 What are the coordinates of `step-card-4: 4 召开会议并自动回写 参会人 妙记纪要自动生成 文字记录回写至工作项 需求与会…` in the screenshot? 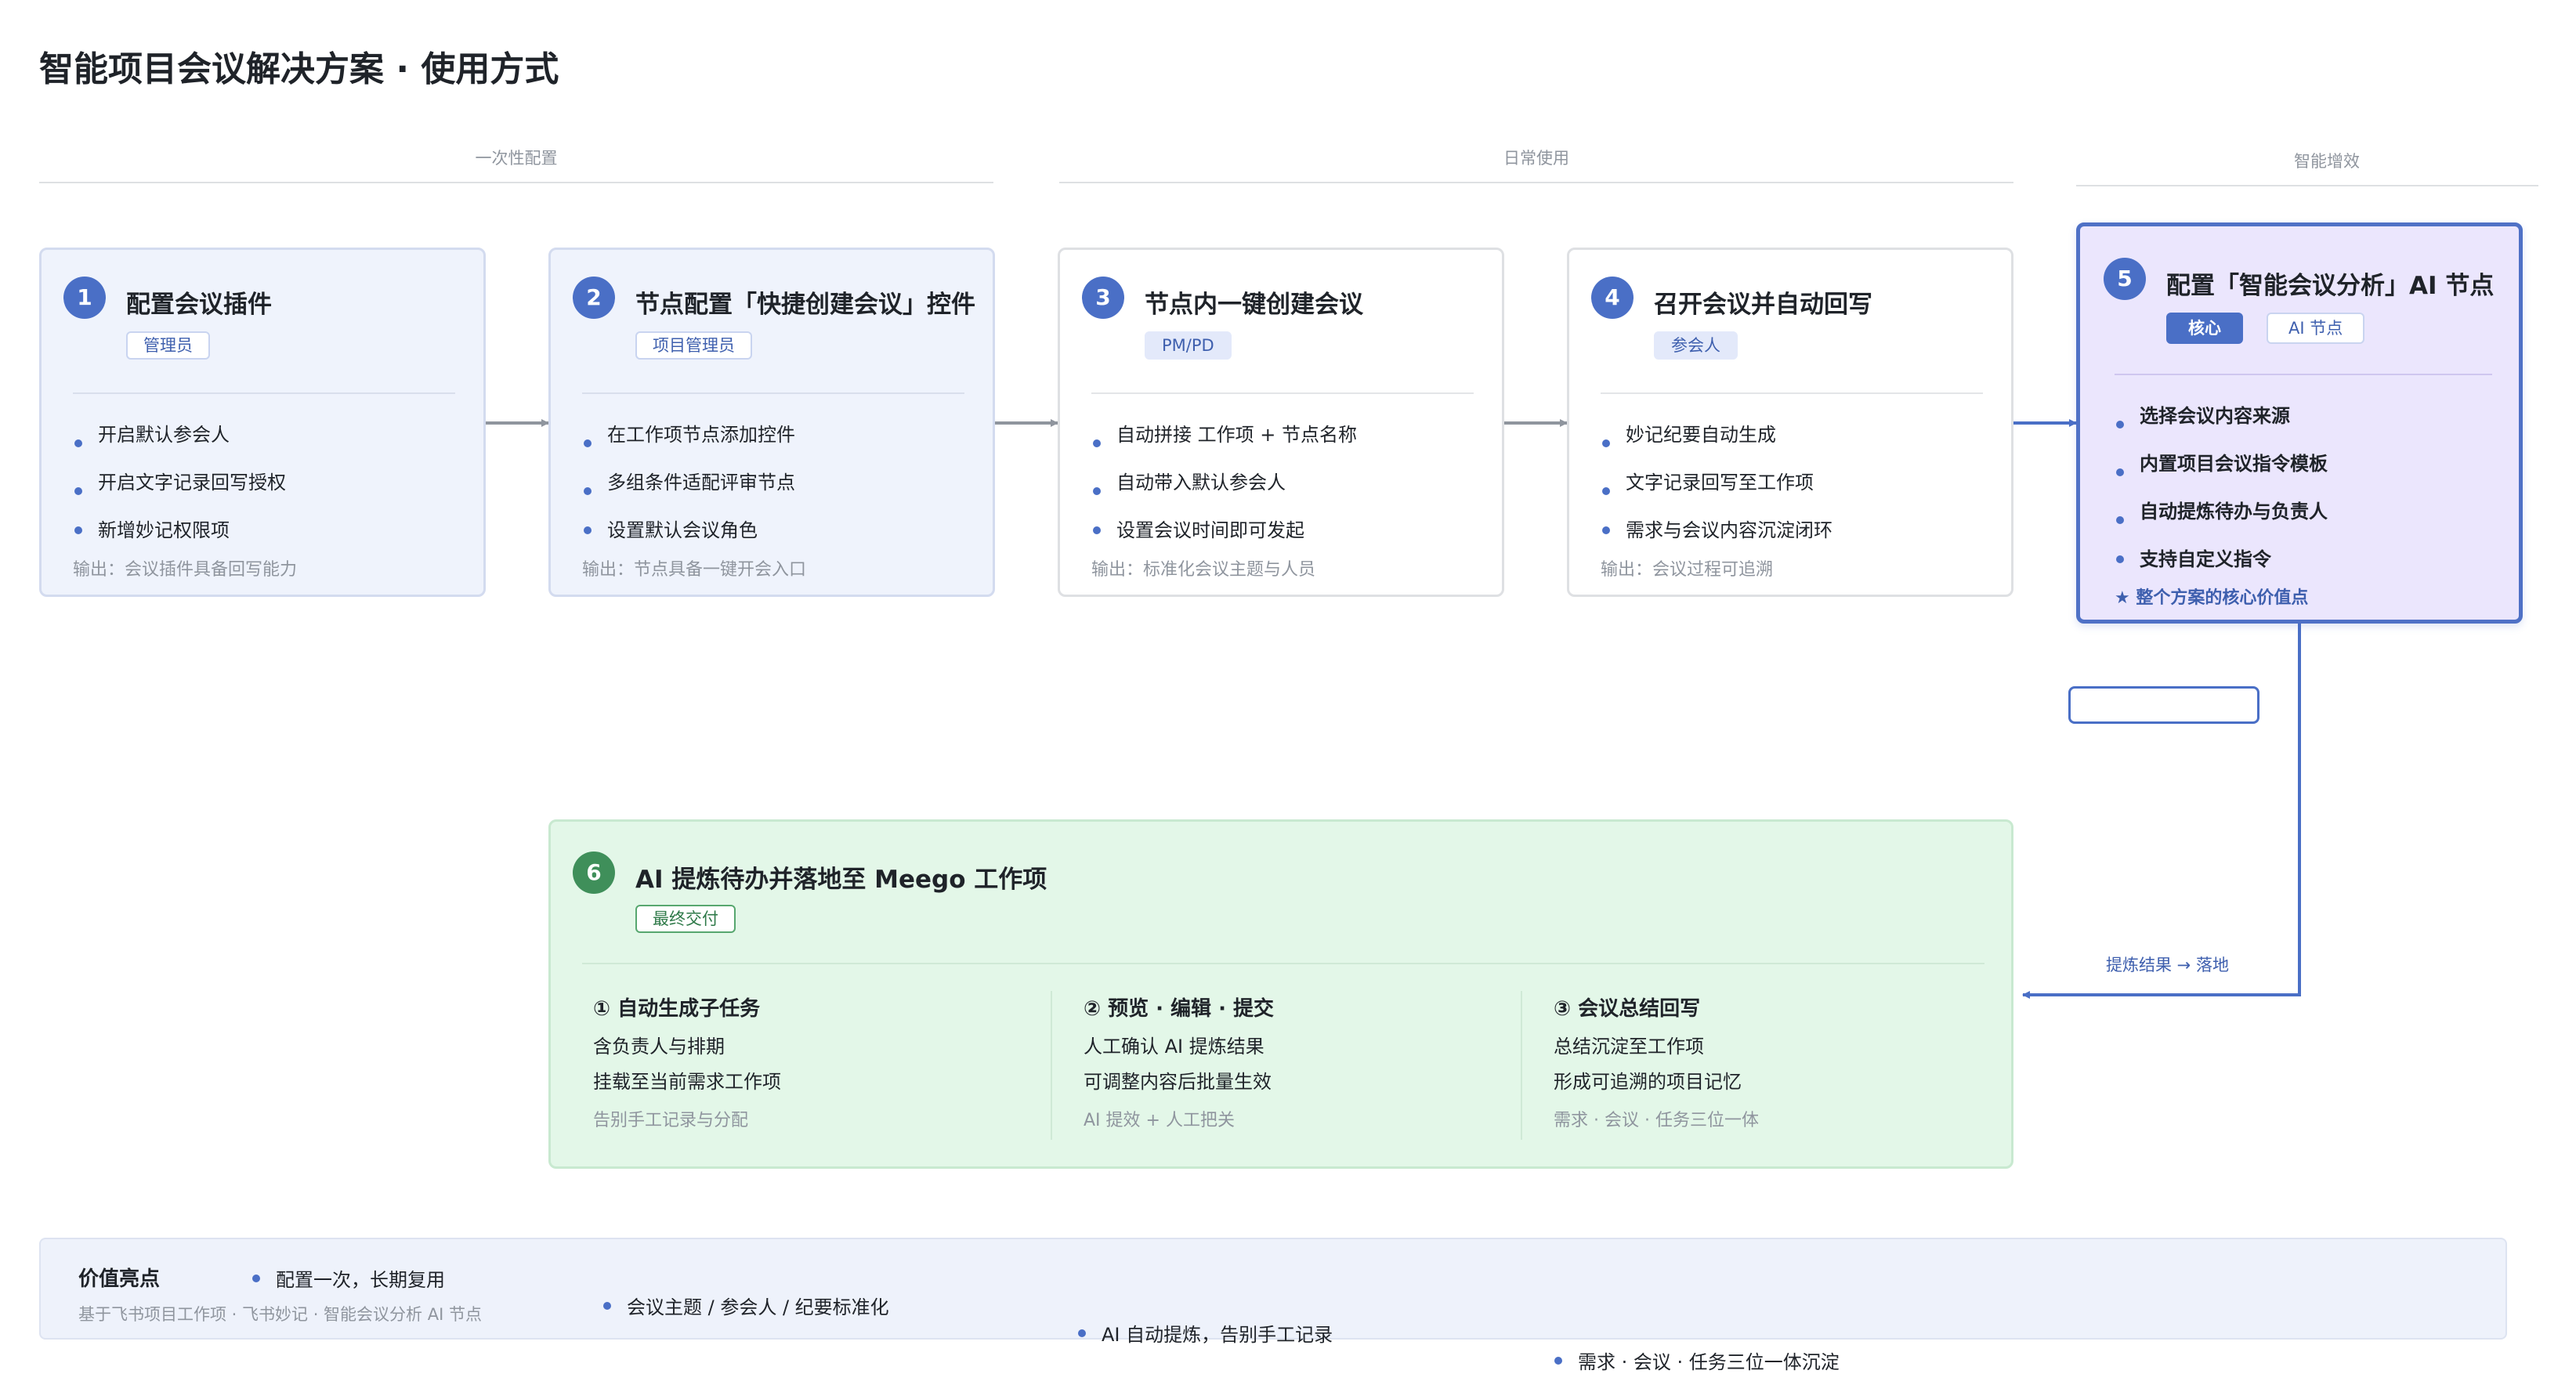 It's located at (1790, 422).